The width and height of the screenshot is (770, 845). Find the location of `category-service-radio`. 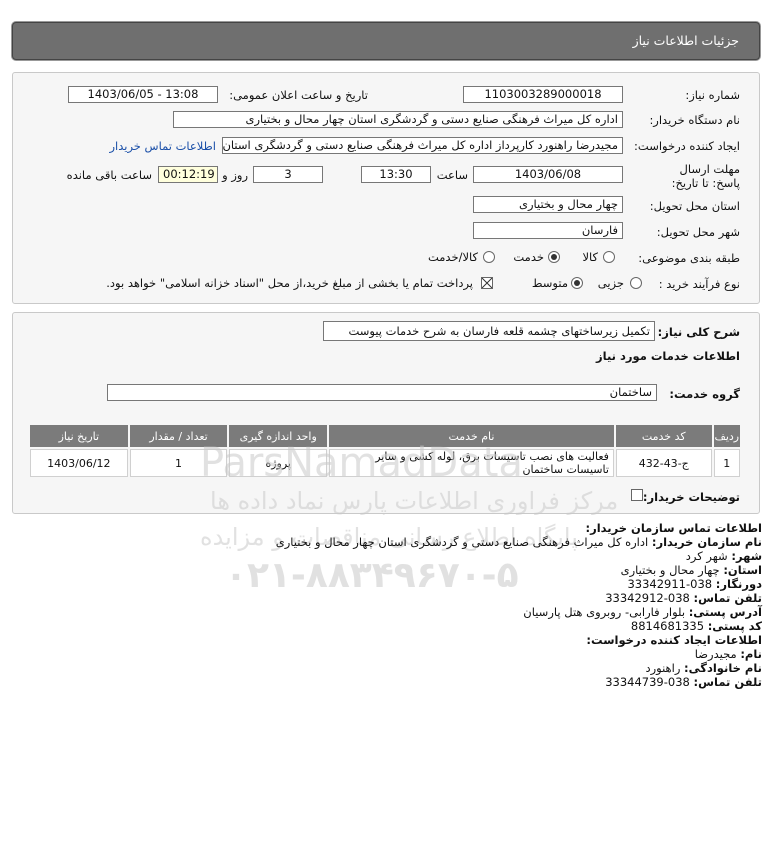

category-service-radio is located at coordinates (554, 257).